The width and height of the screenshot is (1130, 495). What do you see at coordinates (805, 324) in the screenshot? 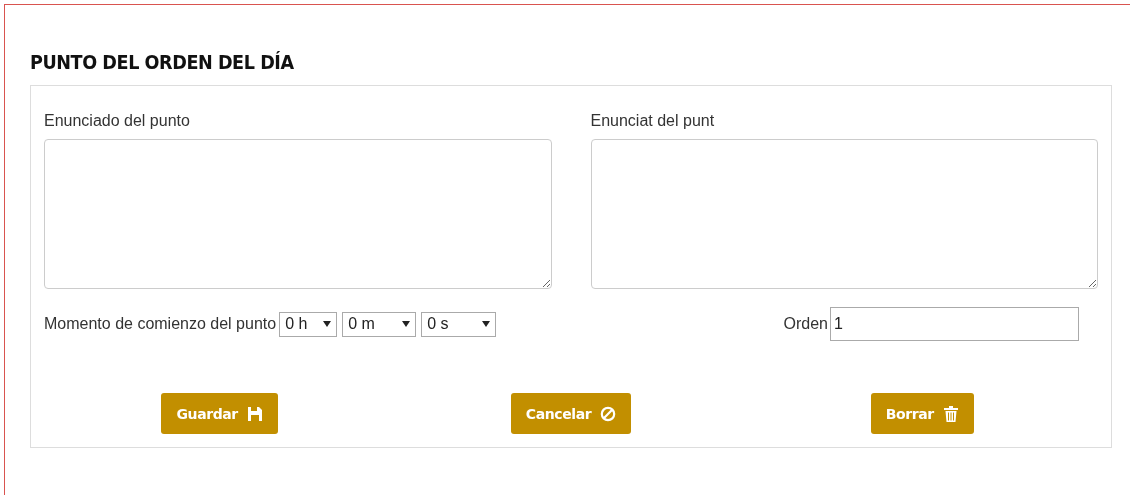
I see `field-label: Orden` at bounding box center [805, 324].